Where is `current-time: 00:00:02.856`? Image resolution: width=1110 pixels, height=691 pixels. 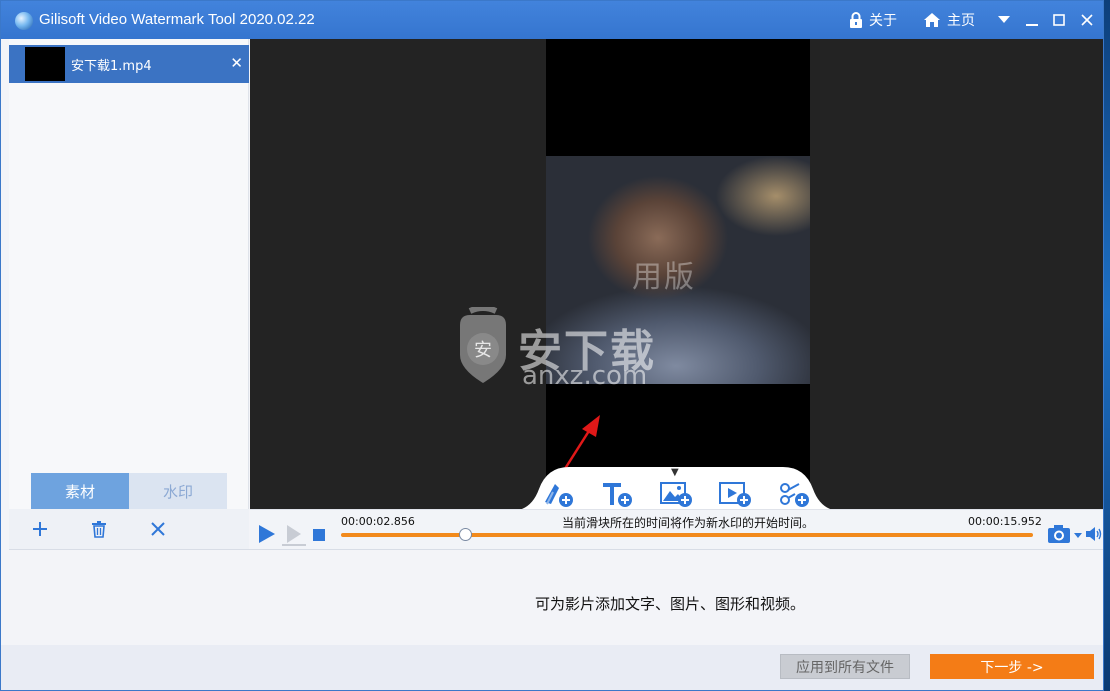 current-time: 00:00:02.856 is located at coordinates (378, 521).